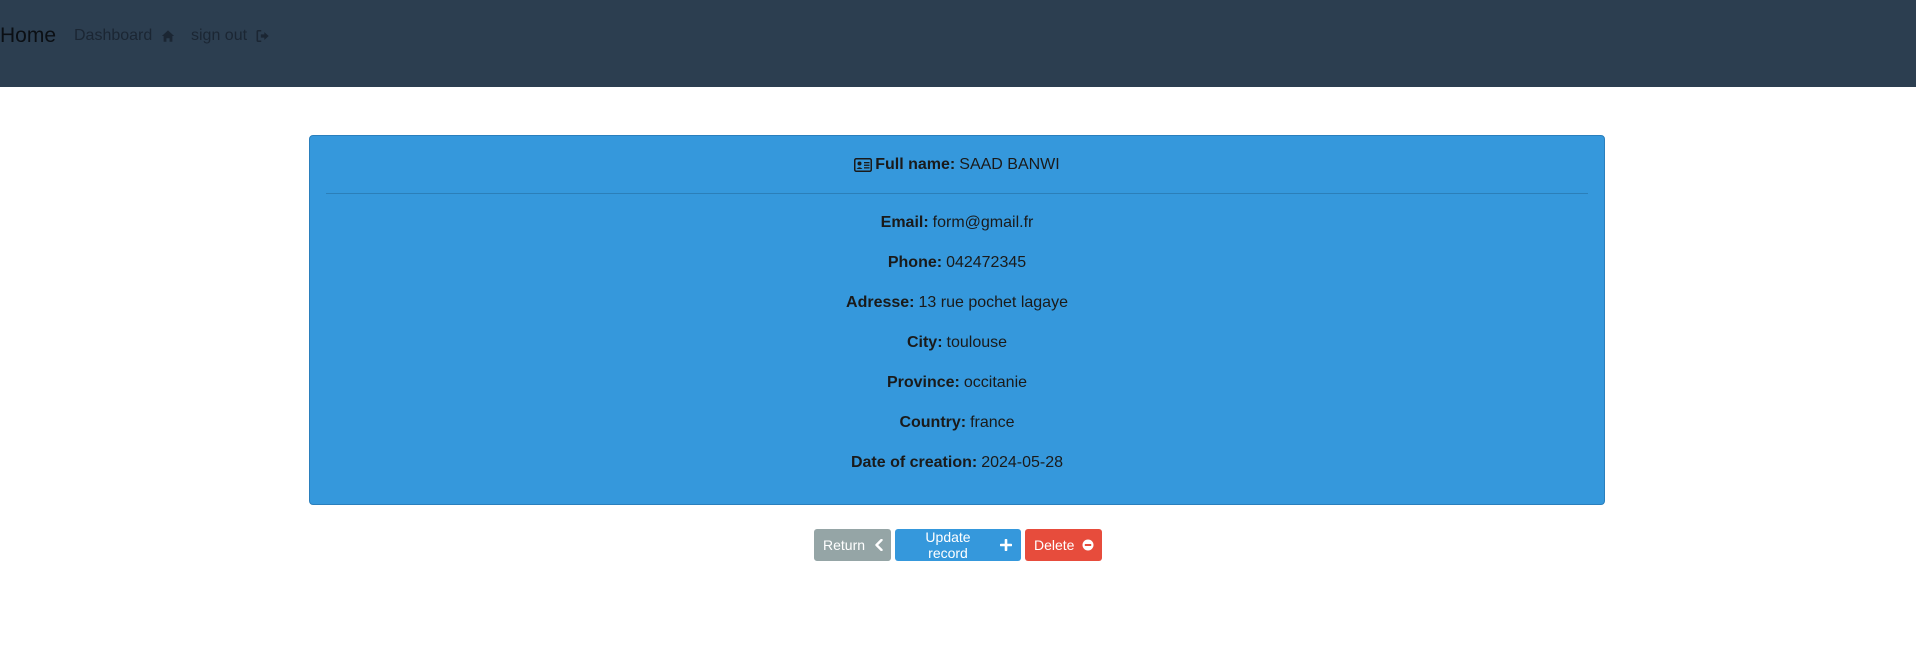 This screenshot has width=1916, height=667. I want to click on nav-signout-label: sign out, so click(219, 35).